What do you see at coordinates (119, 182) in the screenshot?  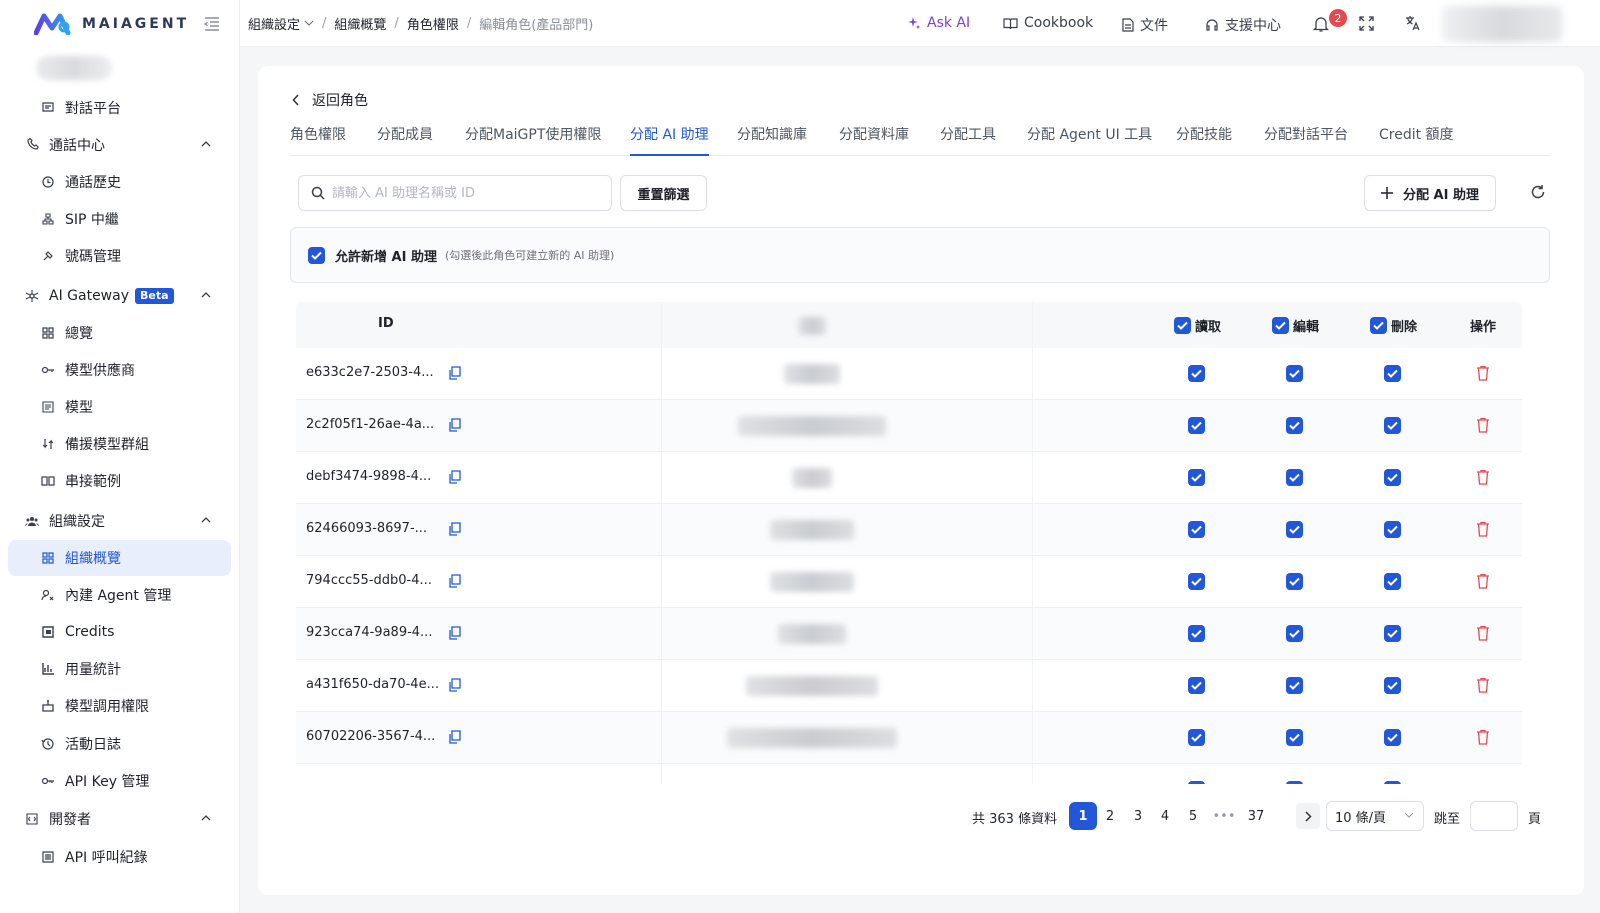 I see `sidebar-item-2: 通話歷史` at bounding box center [119, 182].